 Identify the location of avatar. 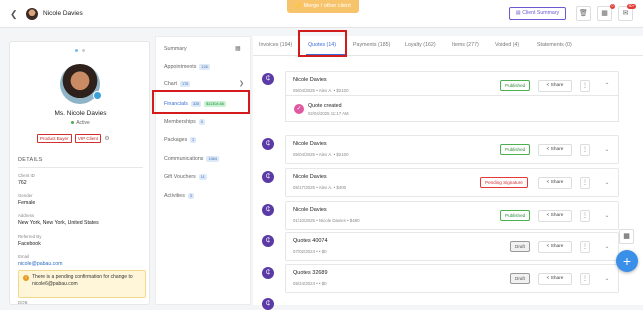
(32, 14).